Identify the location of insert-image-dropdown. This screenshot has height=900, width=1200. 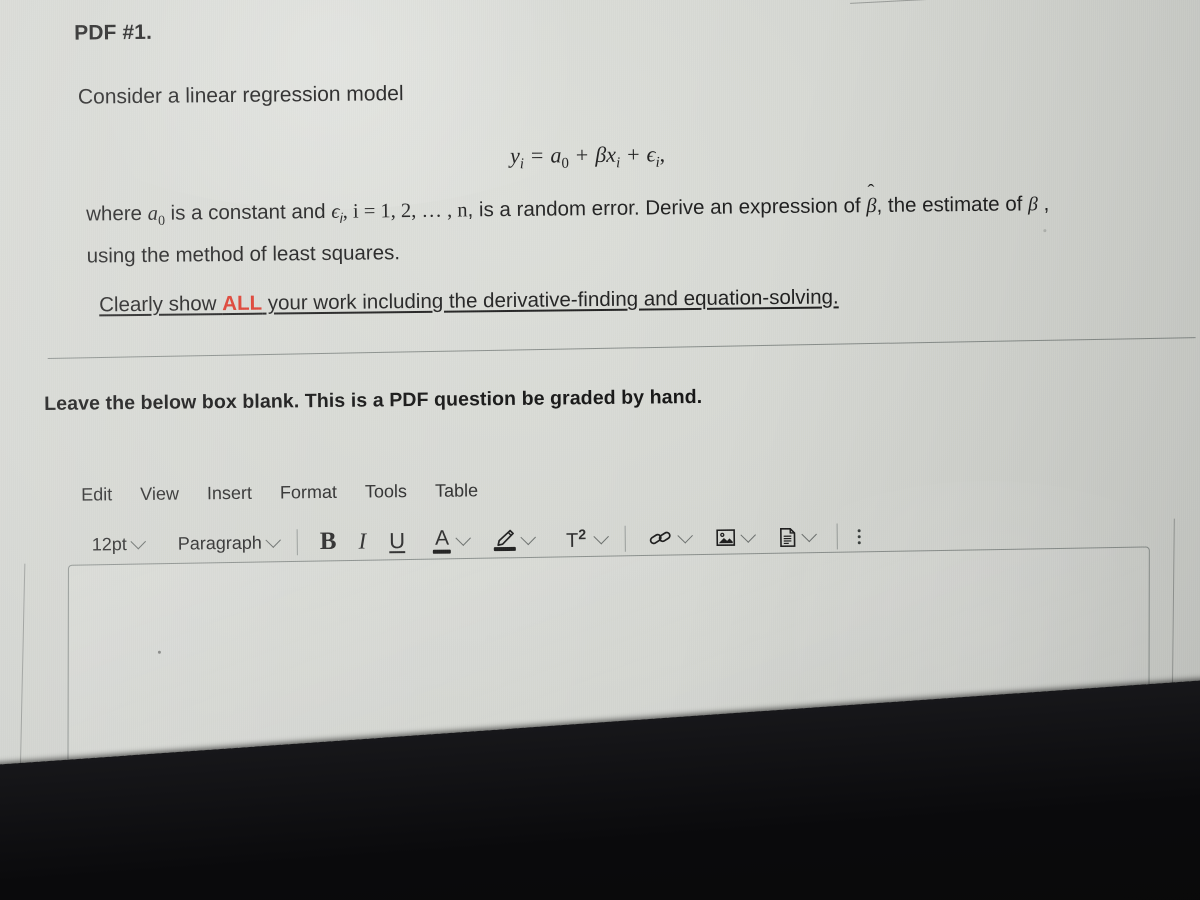
(734, 538).